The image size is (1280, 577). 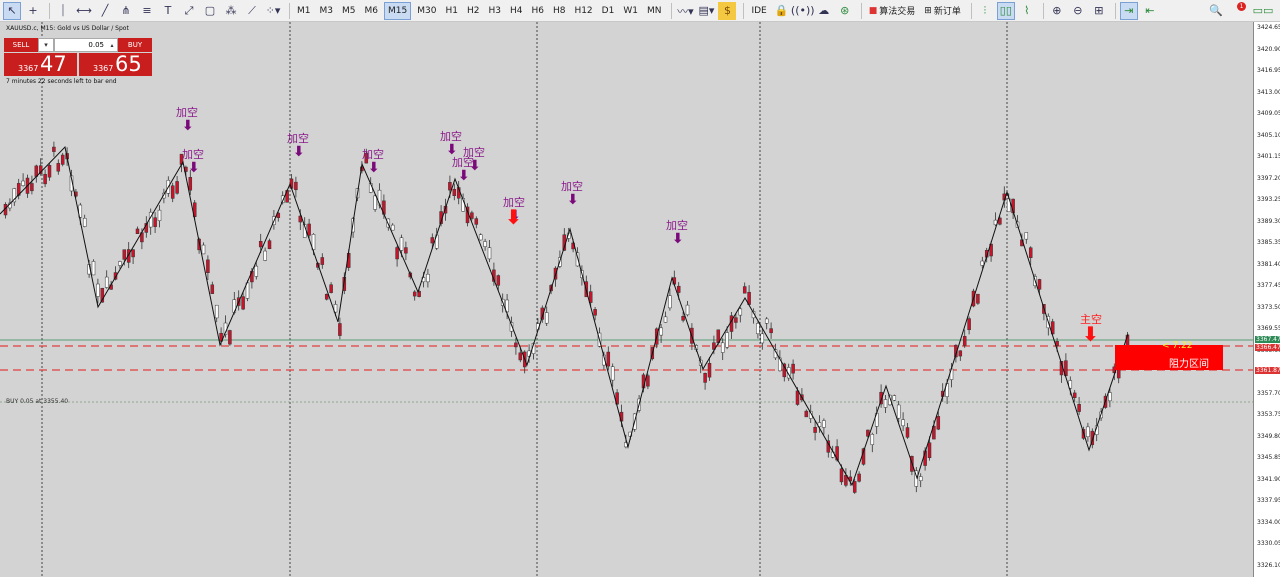 I want to click on lot-field: 0.05 ▴, so click(x=86, y=45).